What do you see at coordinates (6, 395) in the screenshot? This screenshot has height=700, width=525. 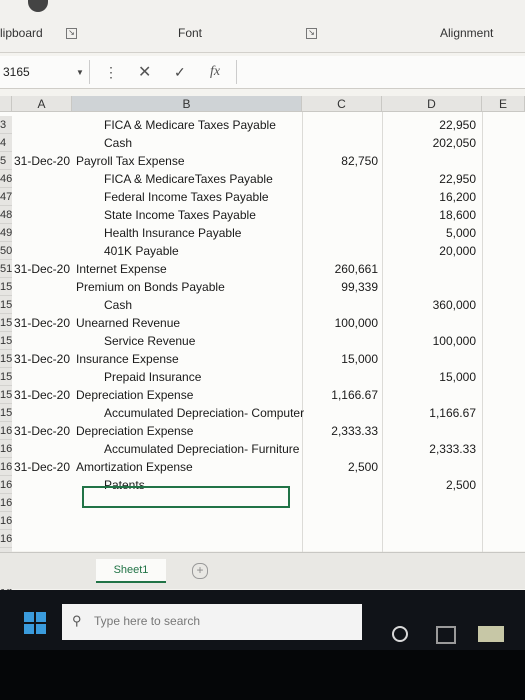 I see `row-header: 158` at bounding box center [6, 395].